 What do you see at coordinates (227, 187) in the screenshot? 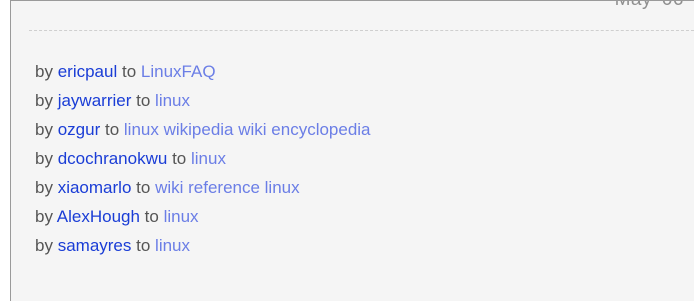
I see `tag-link: wiki reference linux` at bounding box center [227, 187].